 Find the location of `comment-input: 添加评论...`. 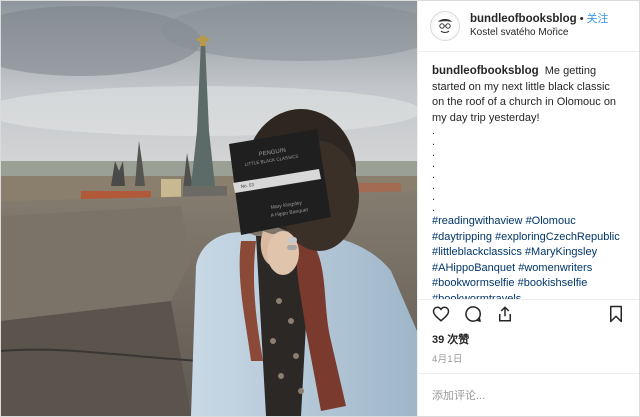

comment-input: 添加评论... is located at coordinates (528, 394).